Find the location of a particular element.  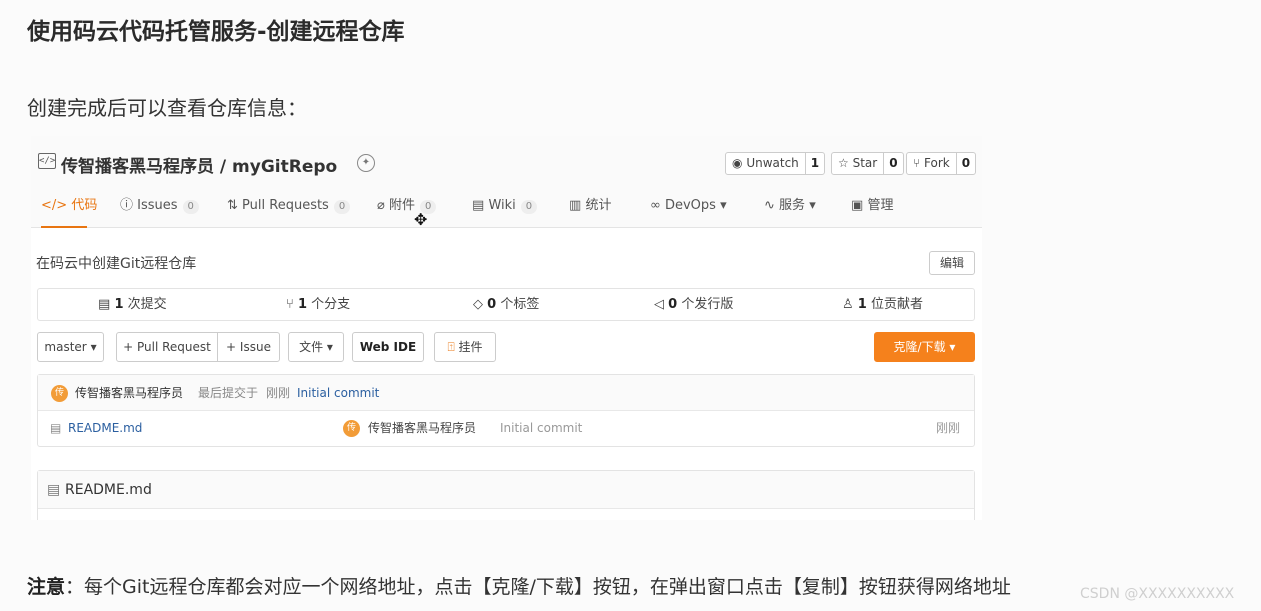

tab-manage: ▣ 管理 is located at coordinates (872, 211).